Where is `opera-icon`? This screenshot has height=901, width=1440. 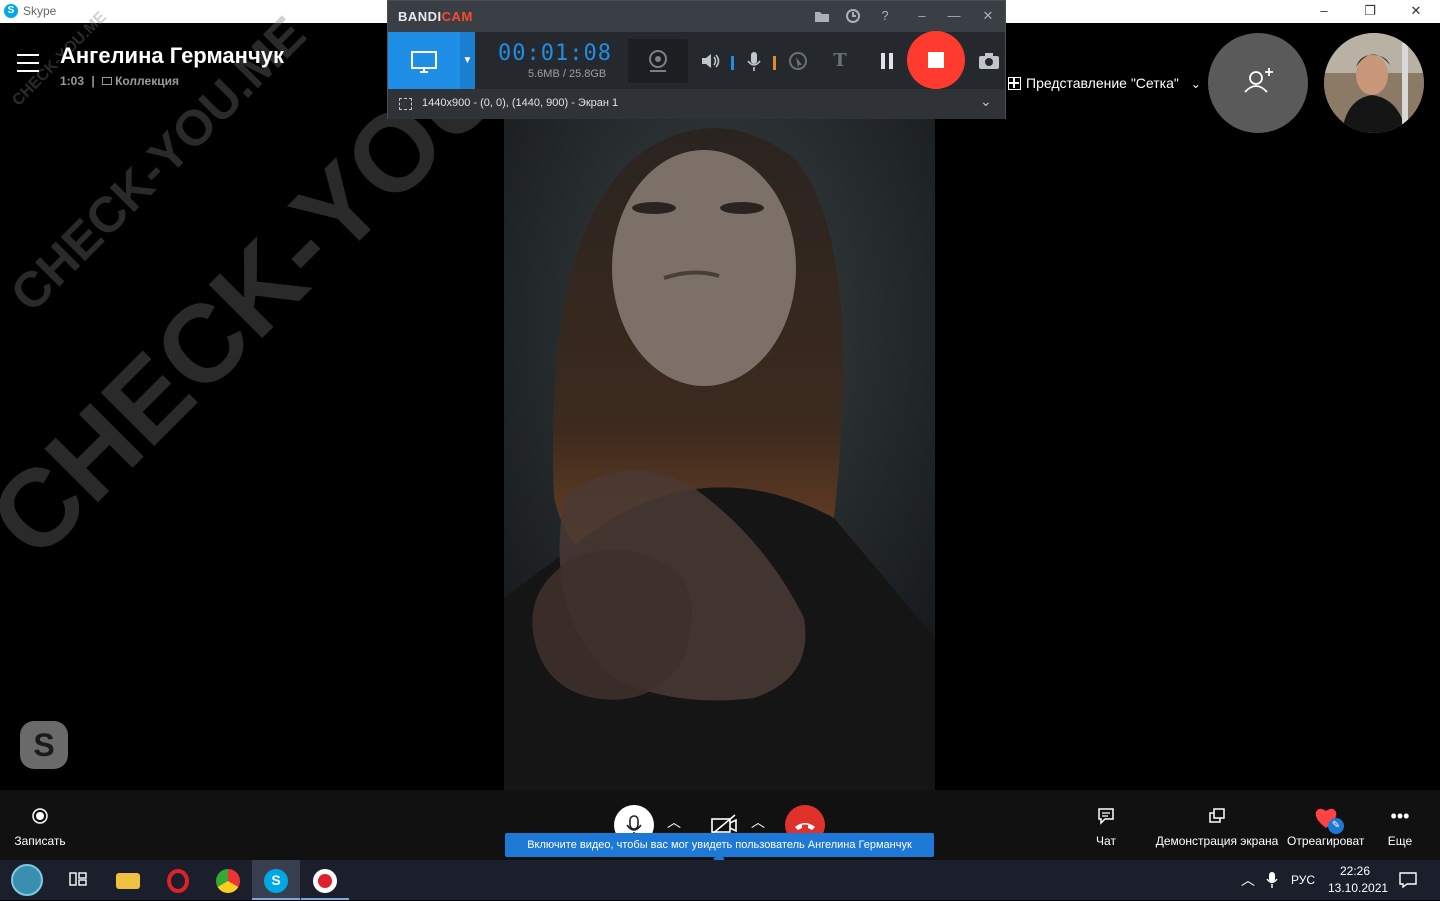
opera-icon is located at coordinates (178, 881).